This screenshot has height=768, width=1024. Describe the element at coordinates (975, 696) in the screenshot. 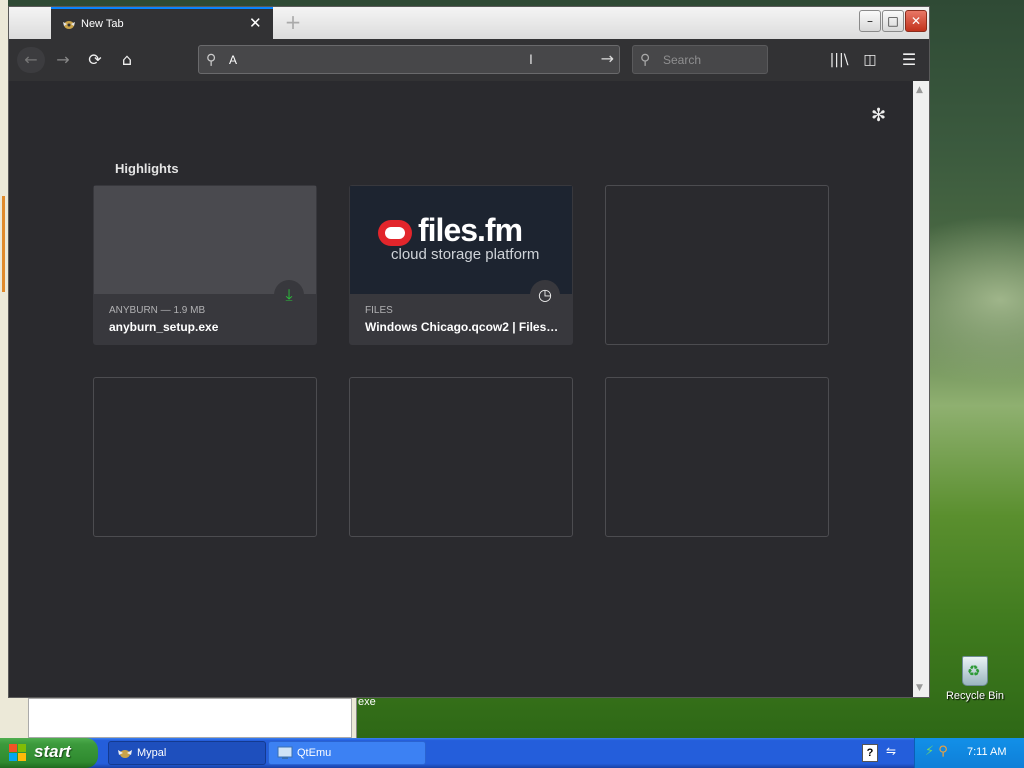

I see `recycle-bin-label: Recycle Bin` at that location.